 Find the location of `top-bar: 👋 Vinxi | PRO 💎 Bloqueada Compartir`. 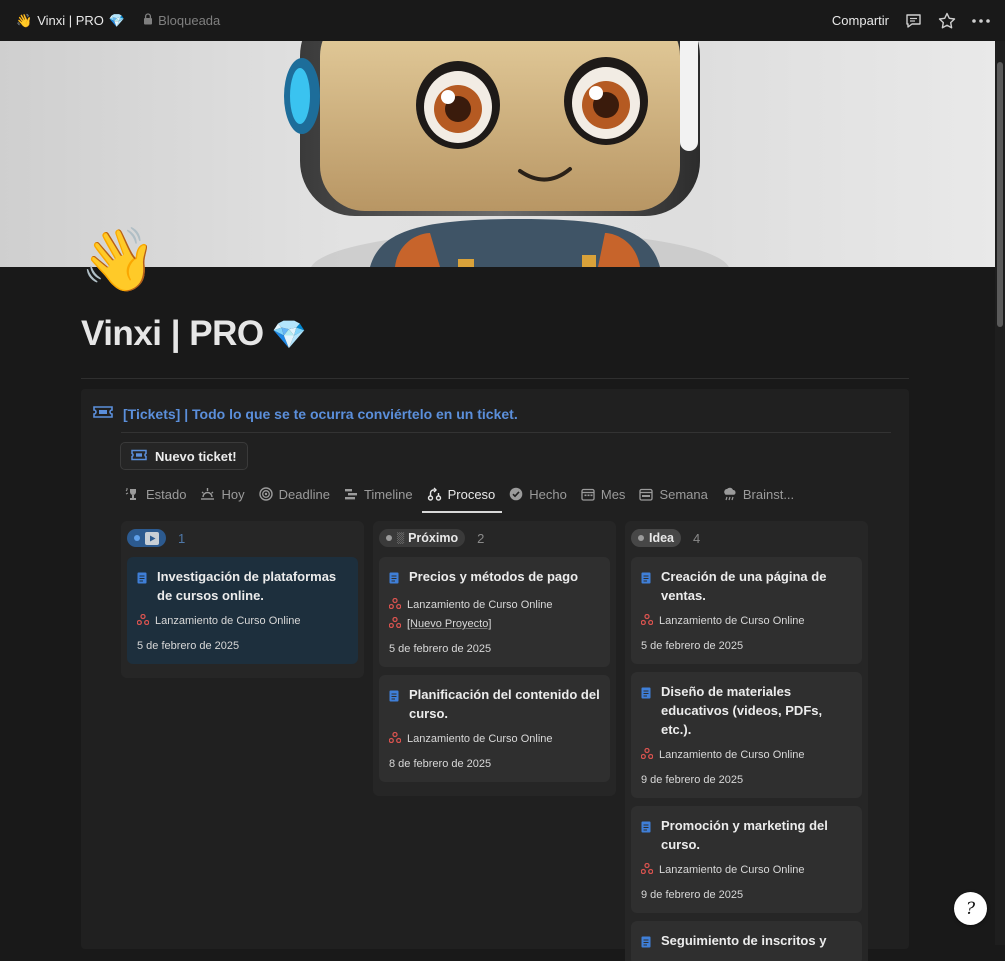

top-bar: 👋 Vinxi | PRO 💎 Bloqueada Compartir is located at coordinates (502, 20).